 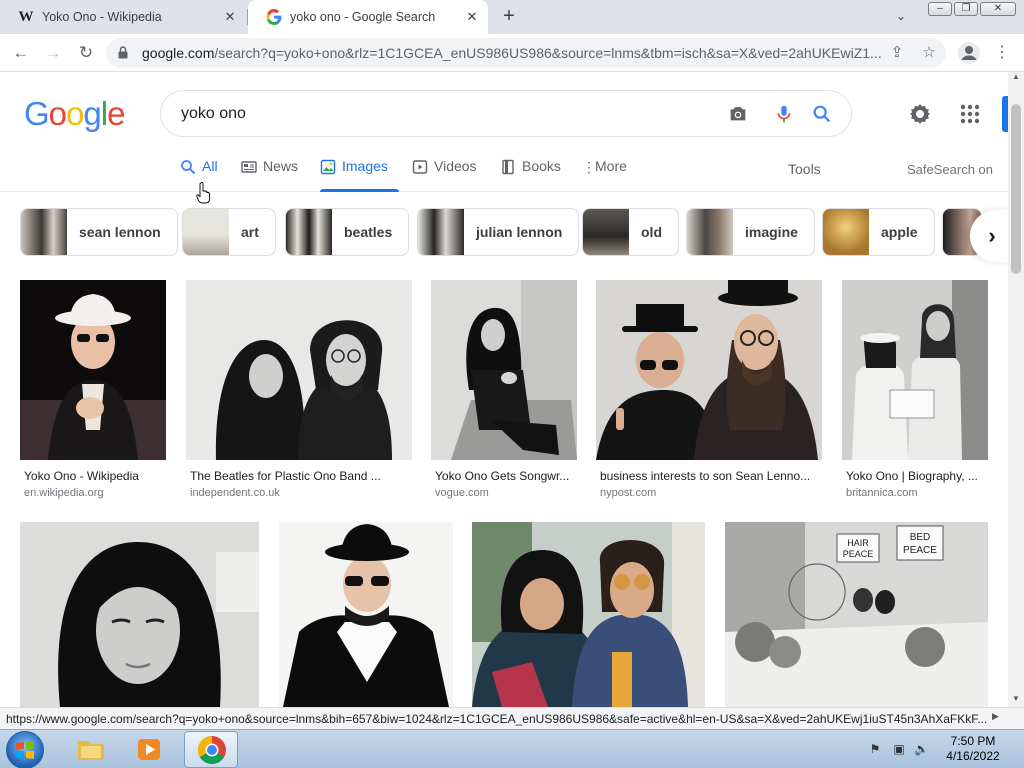 What do you see at coordinates (607, 175) in the screenshot?
I see `tab-more: ⋮ More` at bounding box center [607, 175].